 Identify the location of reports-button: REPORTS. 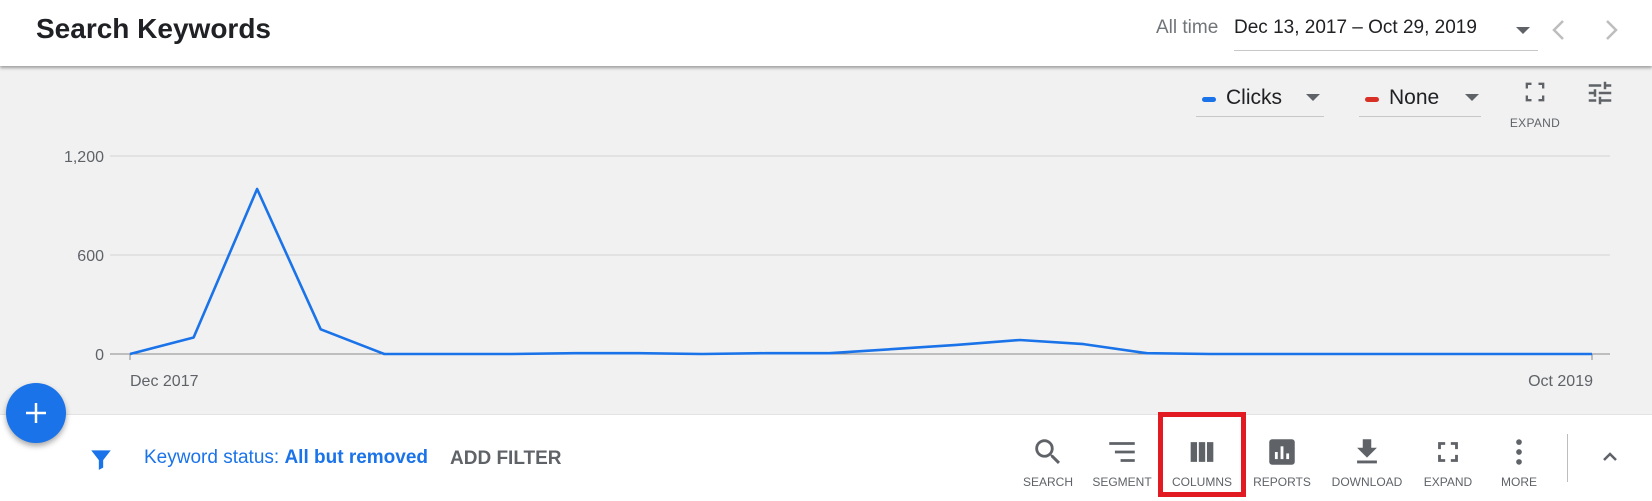
(1282, 464).